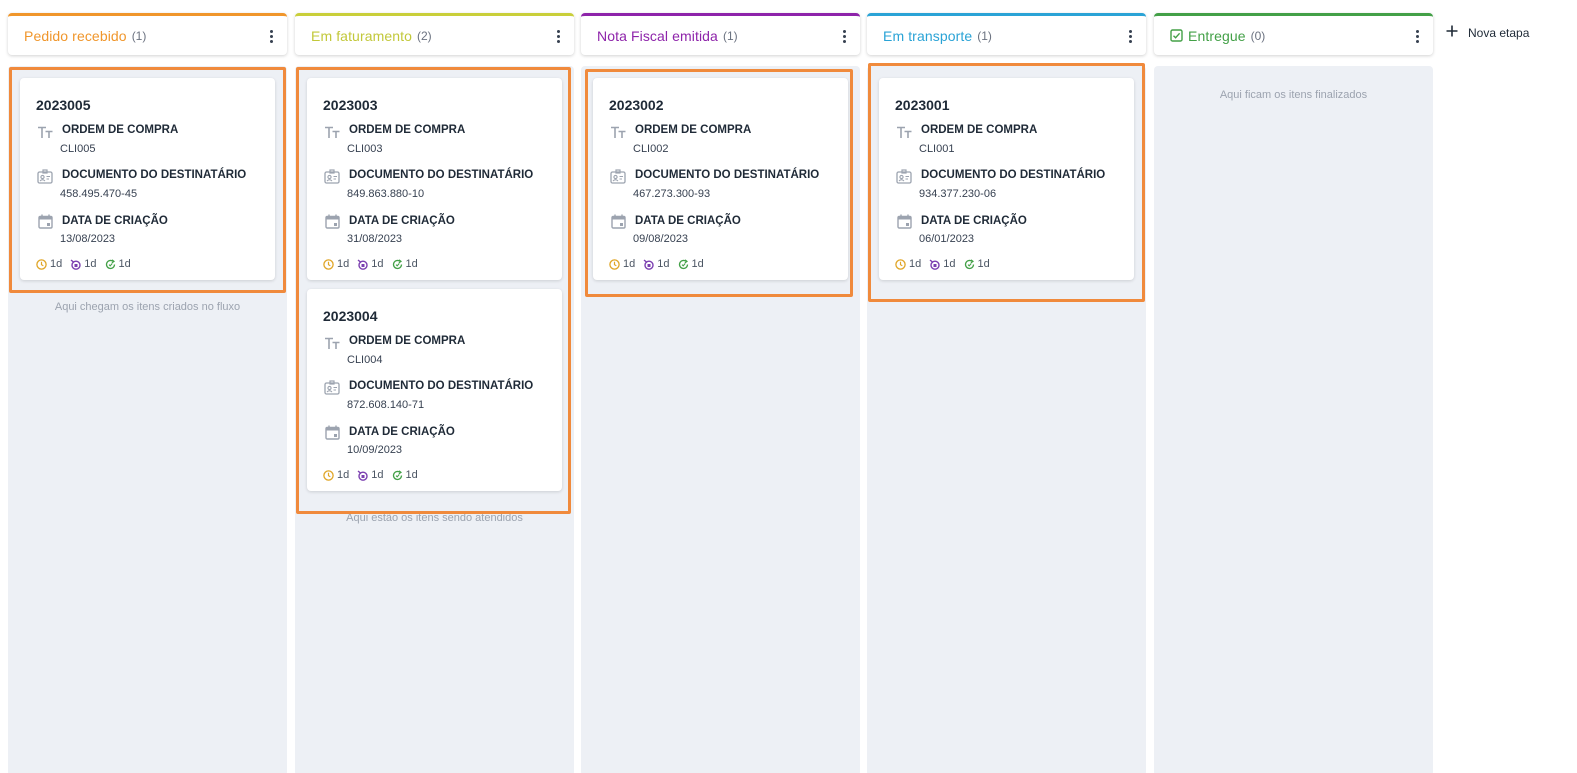 This screenshot has height=773, width=1577. I want to click on column-header: Nota Fiscal emitida (1), so click(720, 34).